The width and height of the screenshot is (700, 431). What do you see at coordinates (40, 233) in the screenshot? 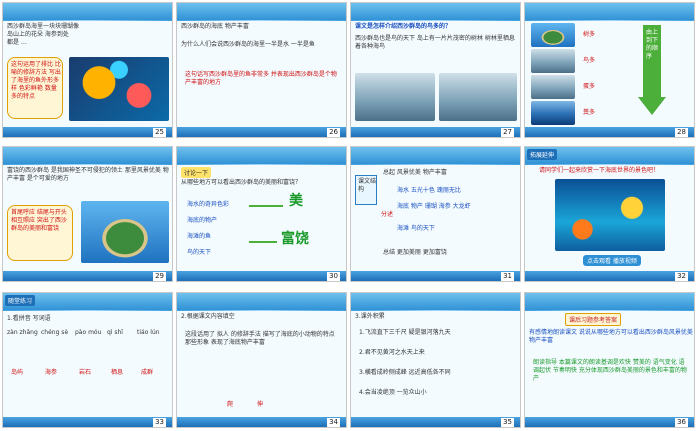
I see `note-callout: 首尾呼应 结尾与开头相互照应 突出了西沙群岛的美丽和富饶` at bounding box center [40, 233].